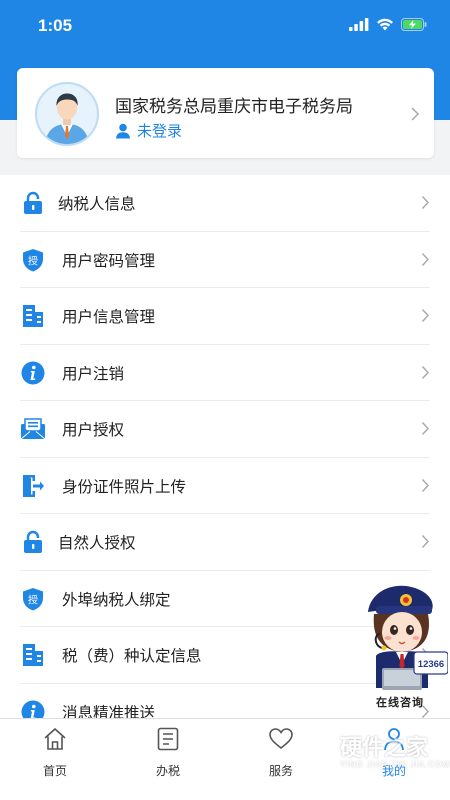  I want to click on tab-label: 我的, so click(393, 771).